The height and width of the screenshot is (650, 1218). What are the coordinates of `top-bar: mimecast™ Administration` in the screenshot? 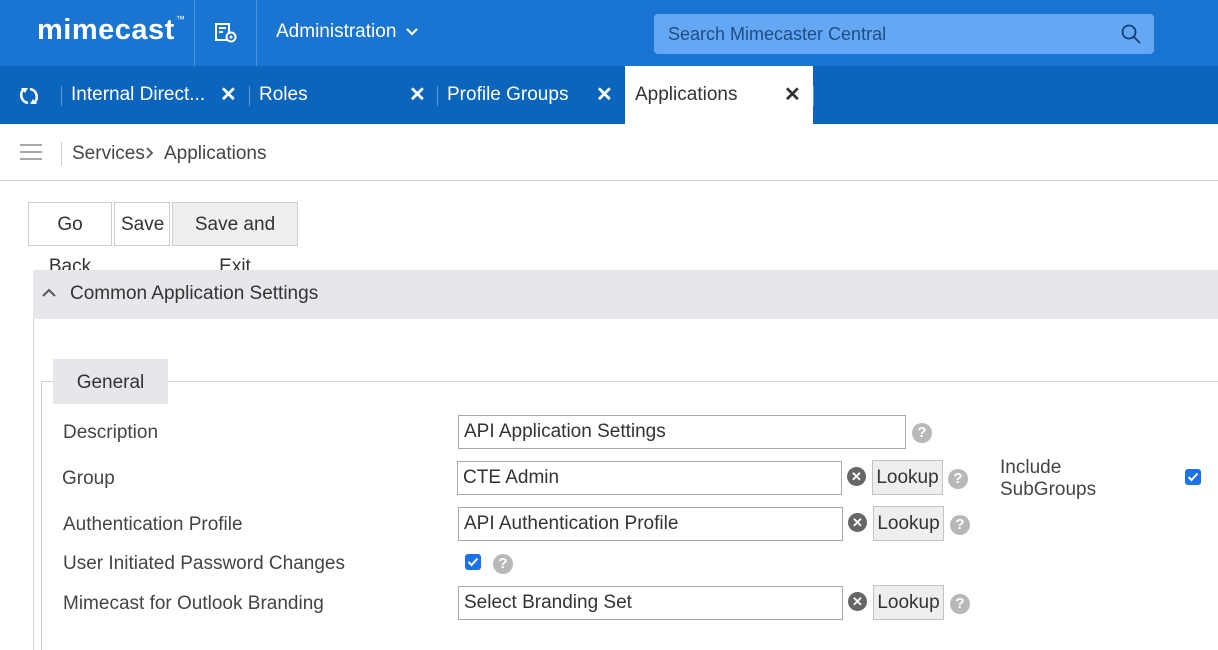 It's located at (609, 33).